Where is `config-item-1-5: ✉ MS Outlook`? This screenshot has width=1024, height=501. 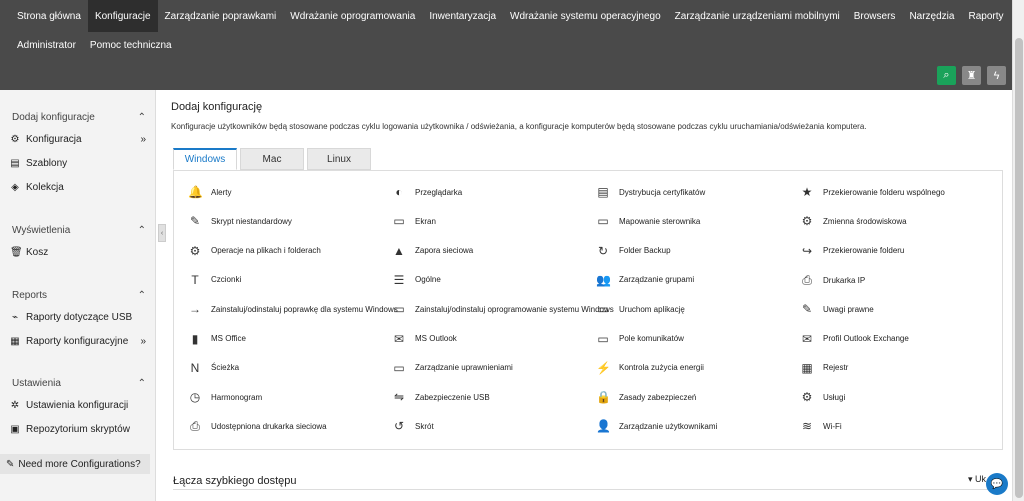 config-item-1-5: ✉ MS Outlook is located at coordinates (424, 339).